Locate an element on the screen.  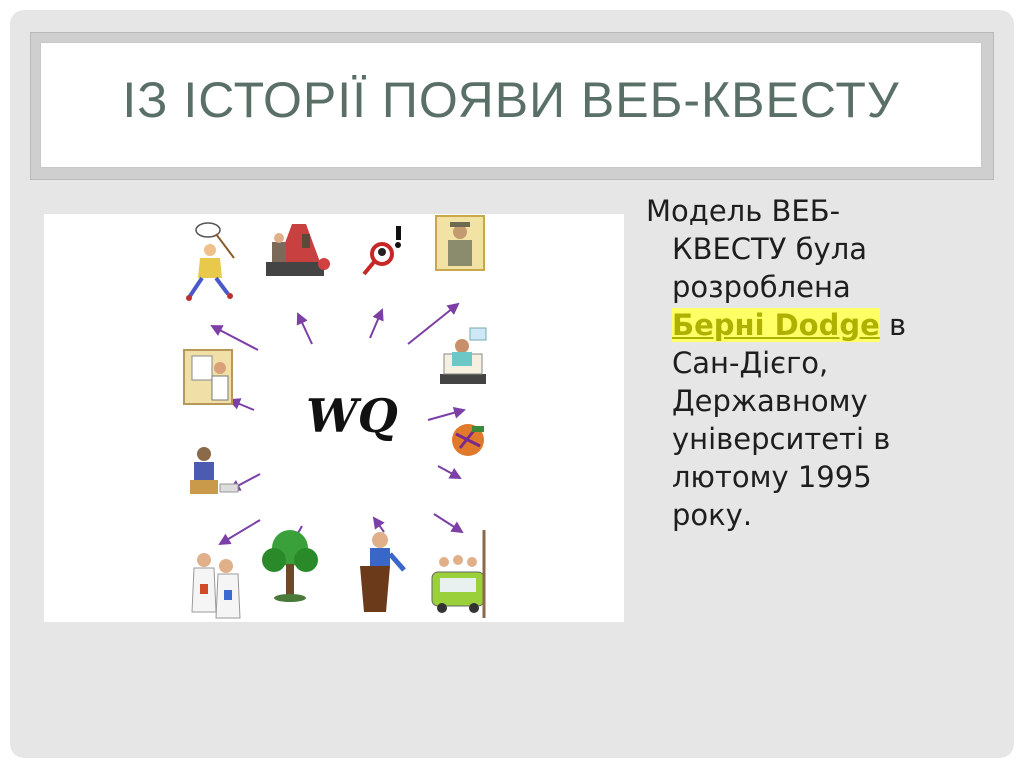
body-line: лютому 1995 is located at coordinates (772, 477).